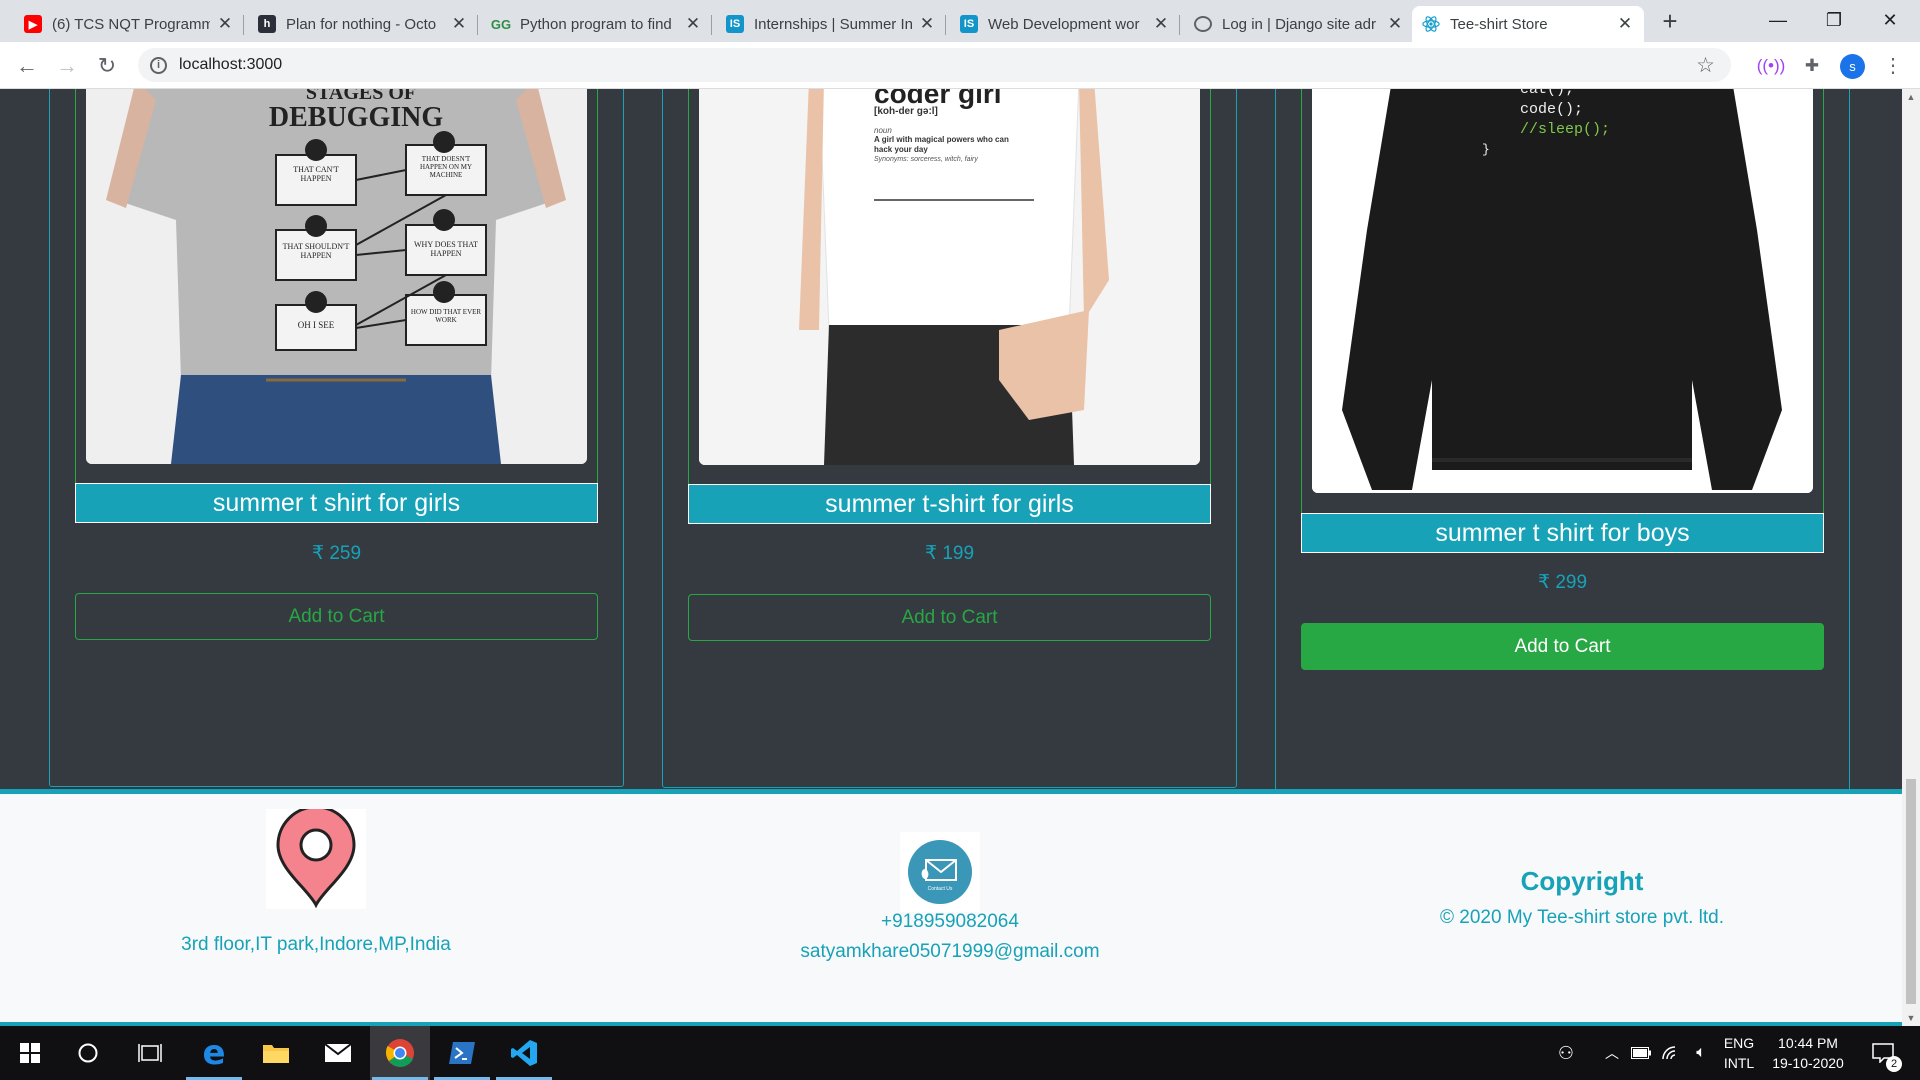 The image size is (1920, 1080). Describe the element at coordinates (107, 66) in the screenshot. I see `reload-icon: ↻` at that location.